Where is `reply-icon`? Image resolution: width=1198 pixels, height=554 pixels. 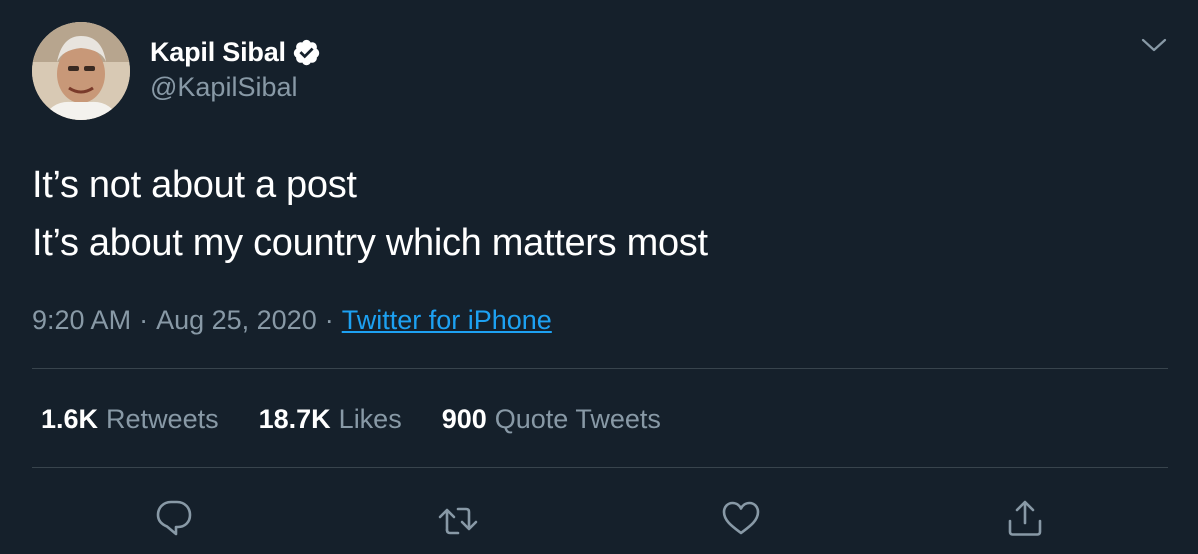 reply-icon is located at coordinates (174, 518).